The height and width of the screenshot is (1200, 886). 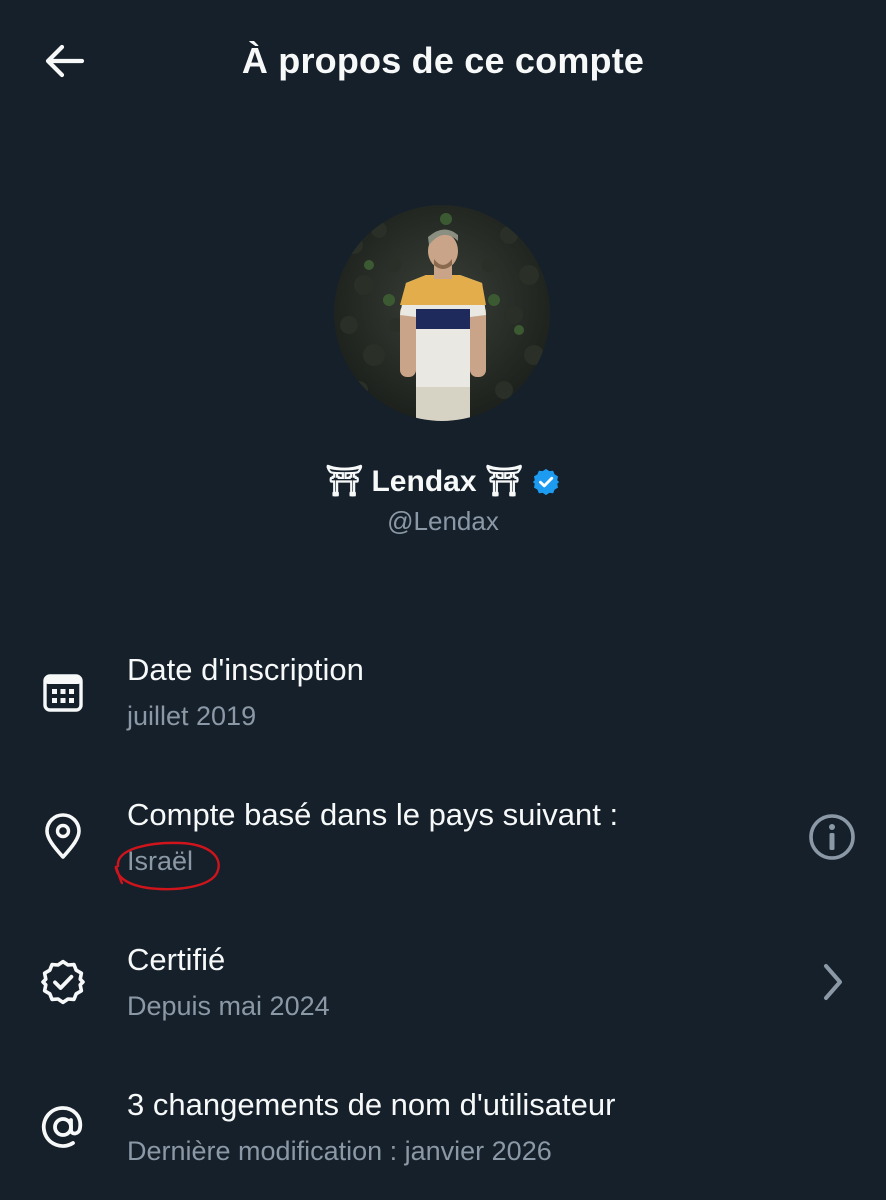 I want to click on username-handle: @Lendax, so click(x=443, y=521).